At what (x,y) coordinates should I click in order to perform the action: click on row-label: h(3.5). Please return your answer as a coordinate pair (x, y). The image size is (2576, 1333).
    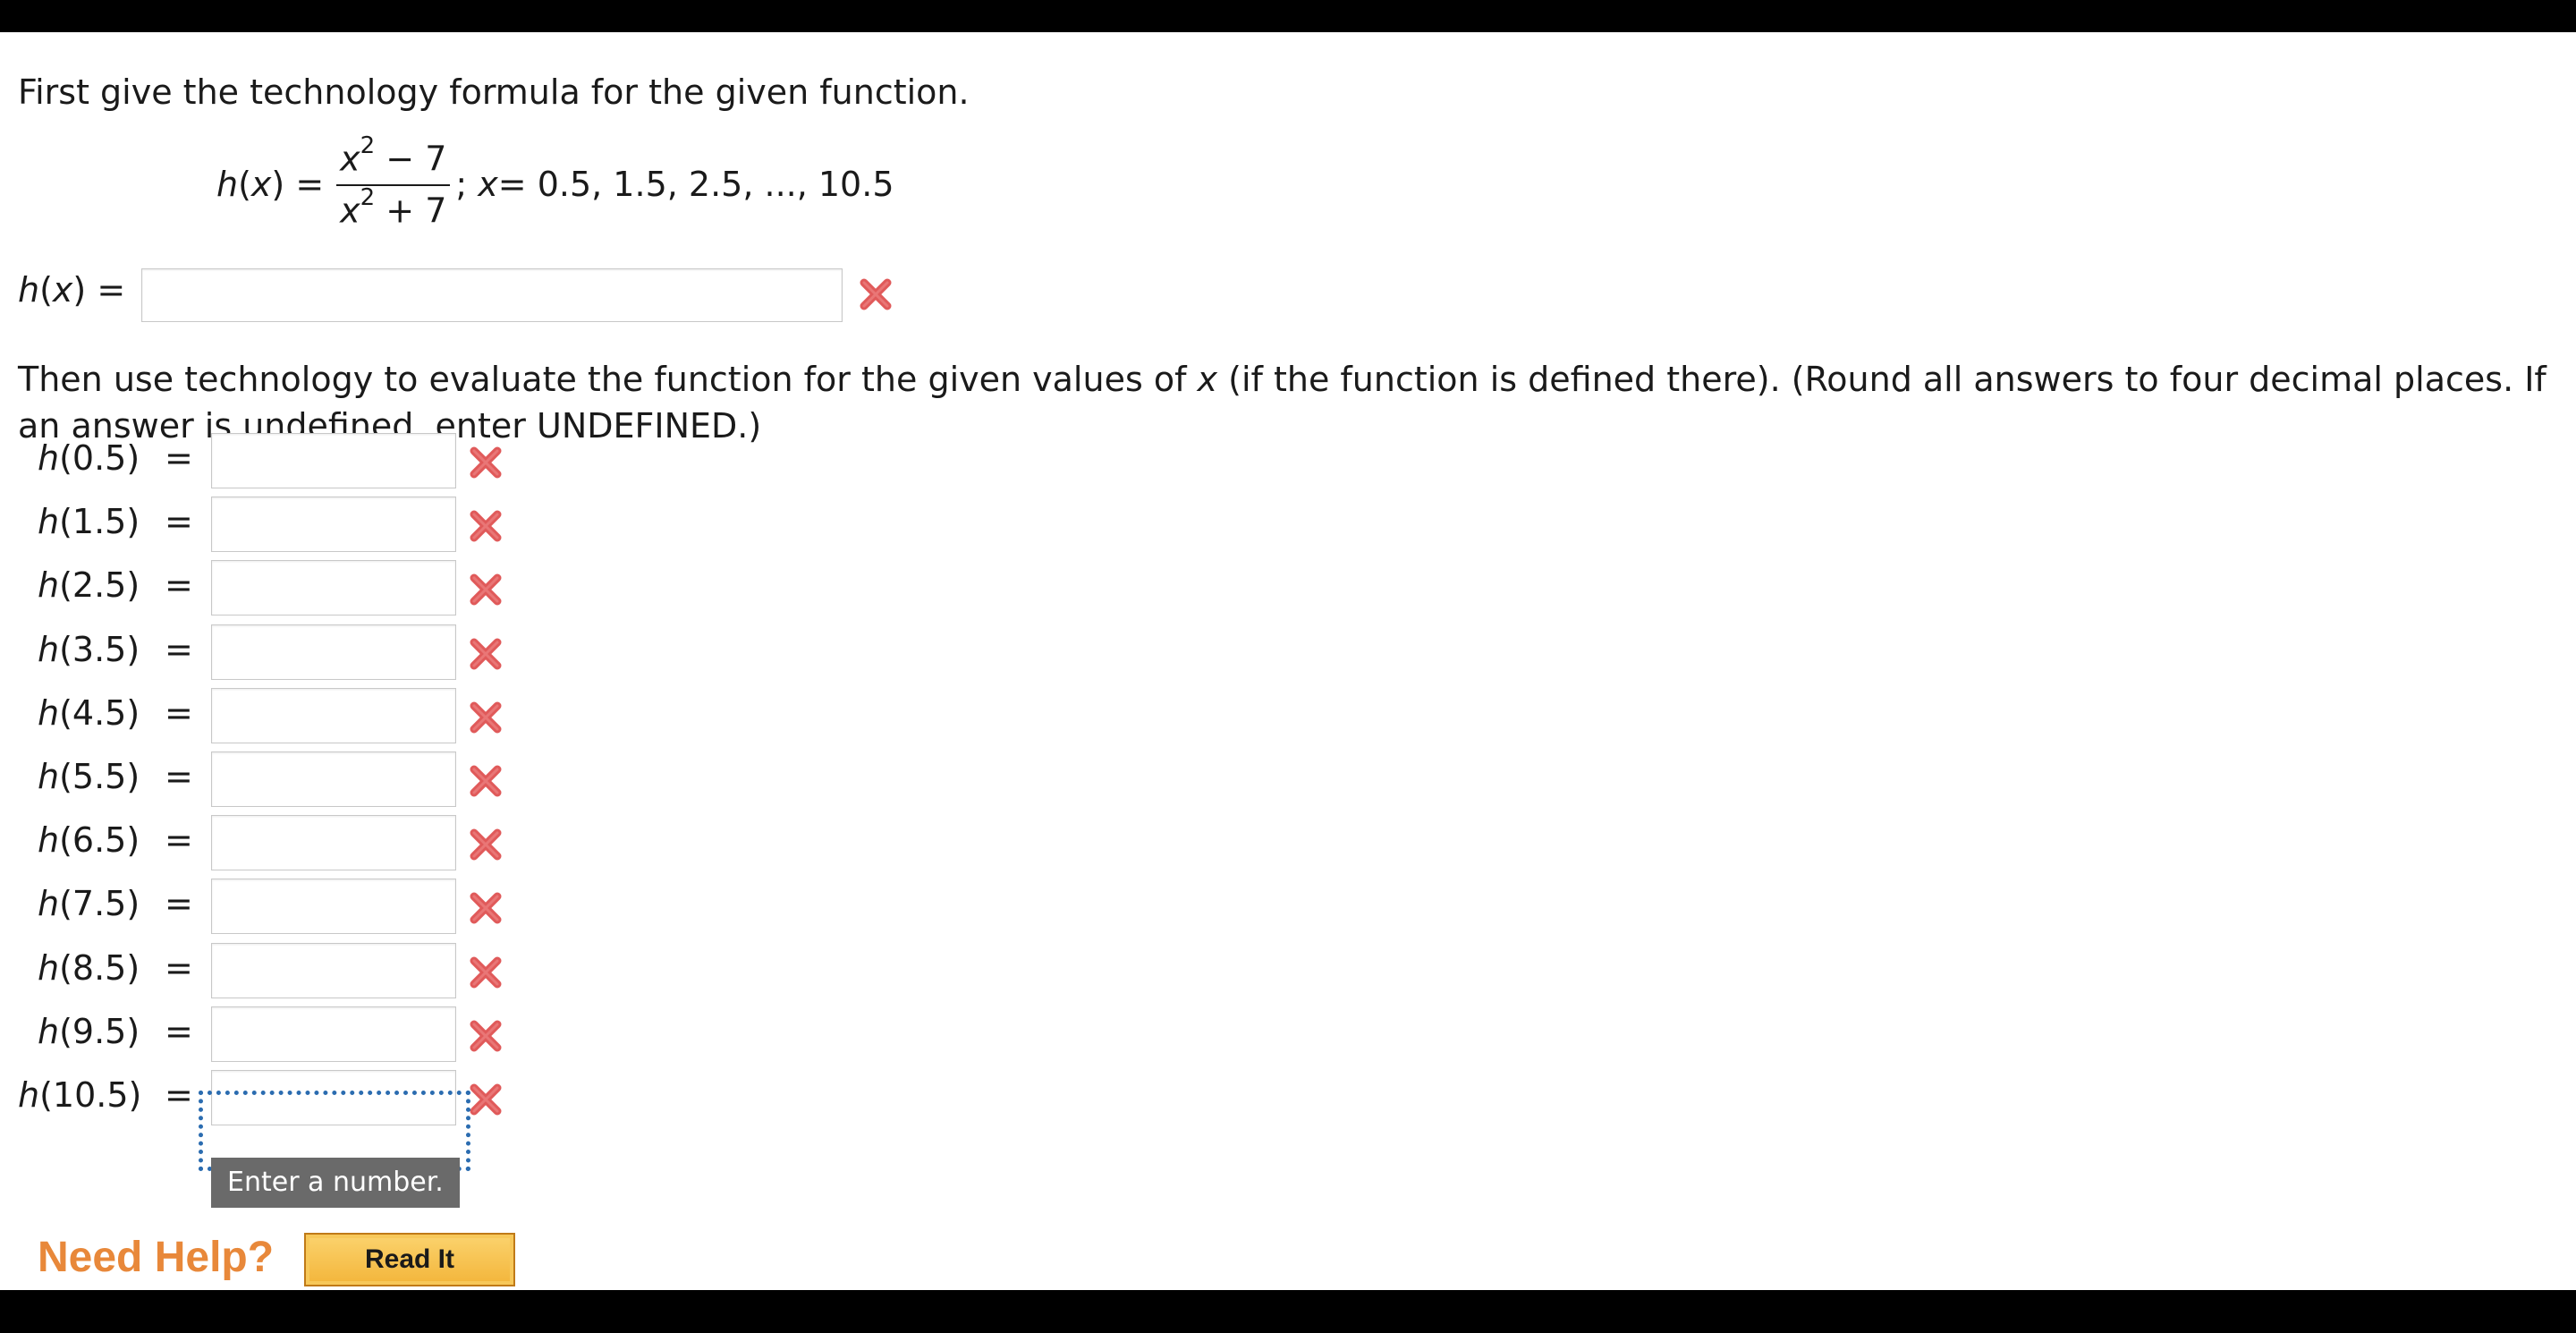
    Looking at the image, I should click on (89, 649).